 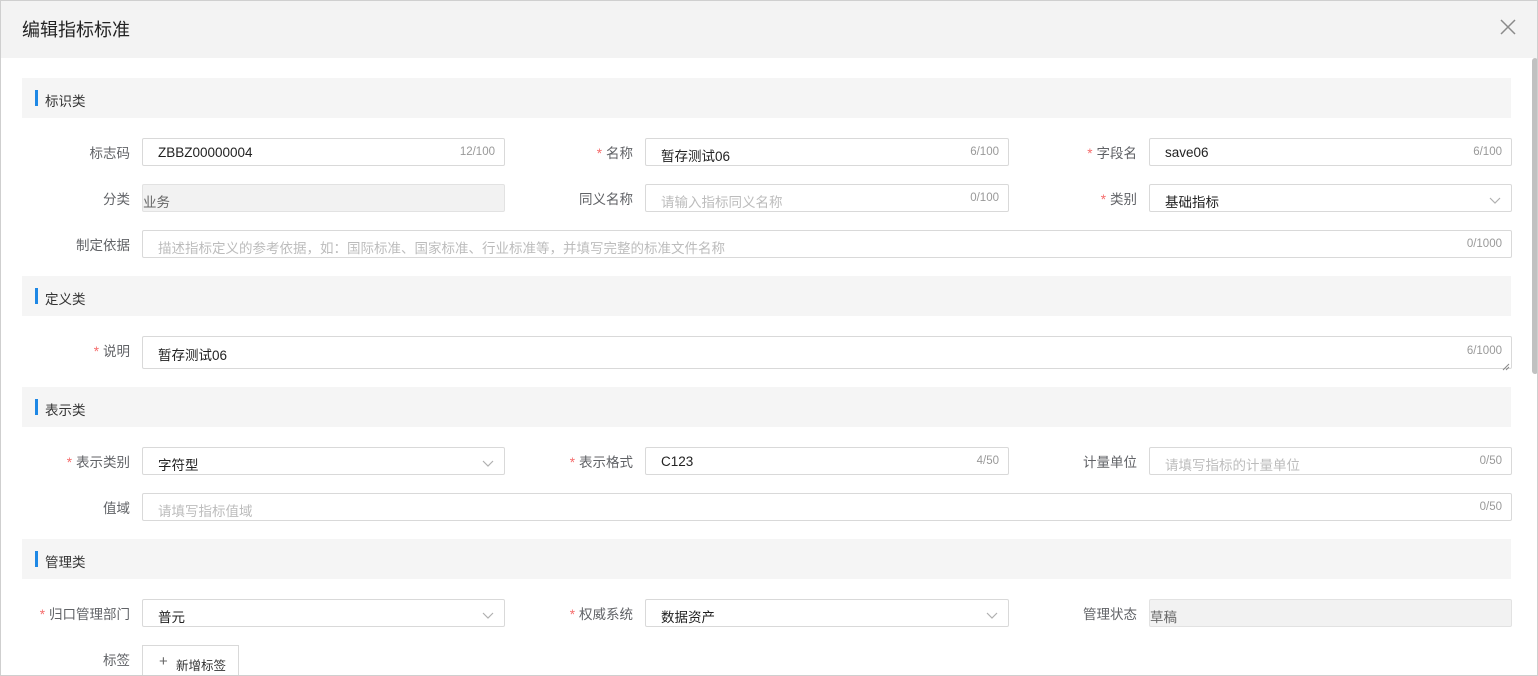 What do you see at coordinates (722, 202) in the screenshot?
I see `synonym-placeholder: 请输入指标同义名称` at bounding box center [722, 202].